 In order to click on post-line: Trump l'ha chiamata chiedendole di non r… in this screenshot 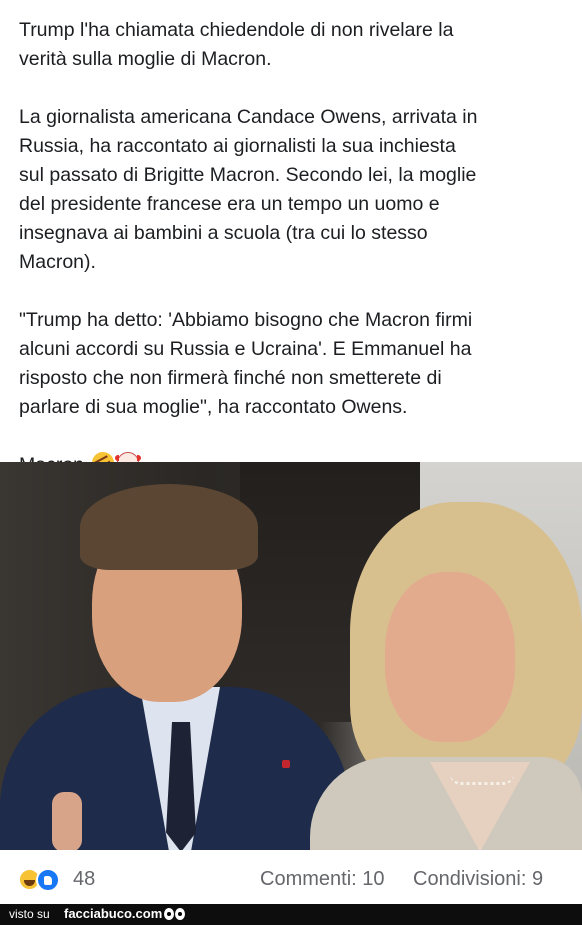, I will do `click(236, 30)`.